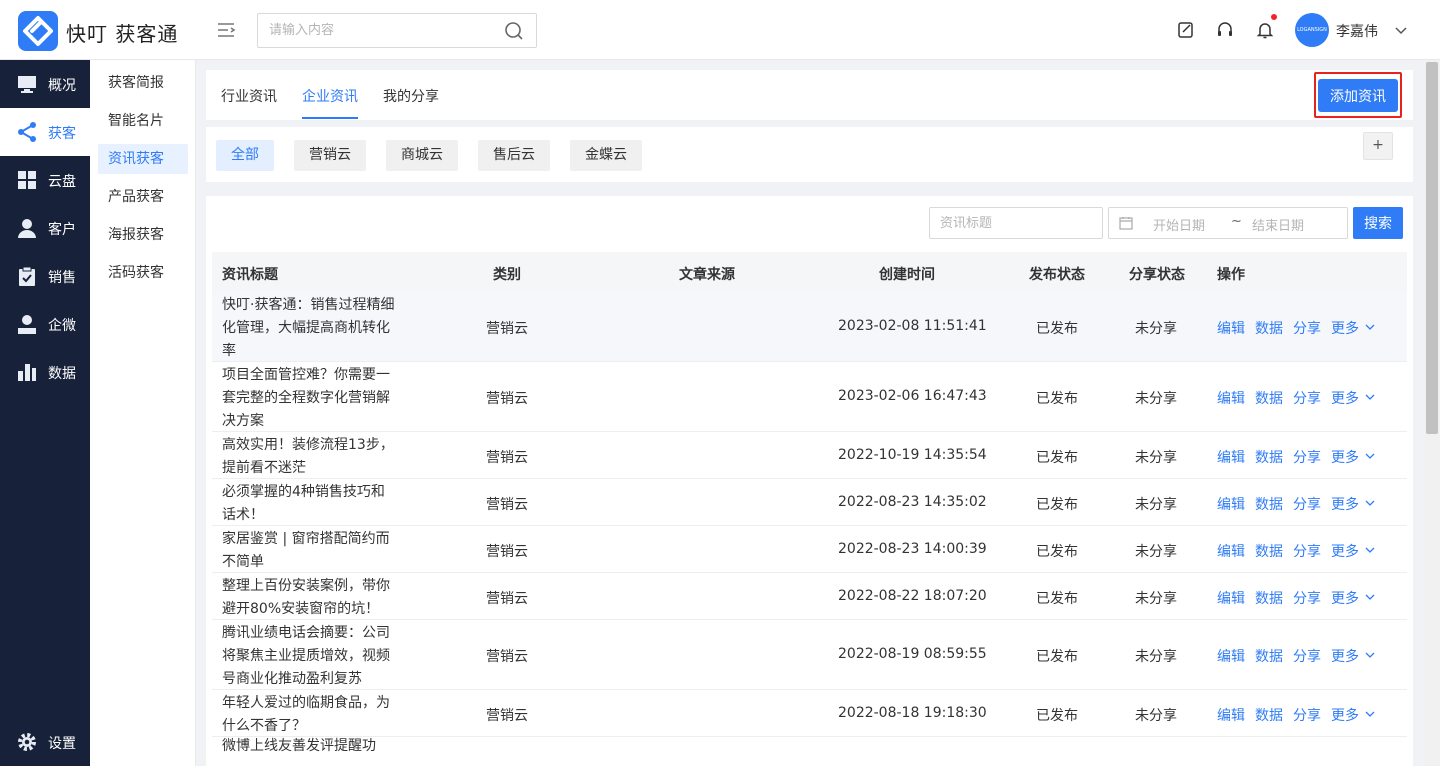  I want to click on table-row: 微博上线友善发评提醒功, so click(809, 751).